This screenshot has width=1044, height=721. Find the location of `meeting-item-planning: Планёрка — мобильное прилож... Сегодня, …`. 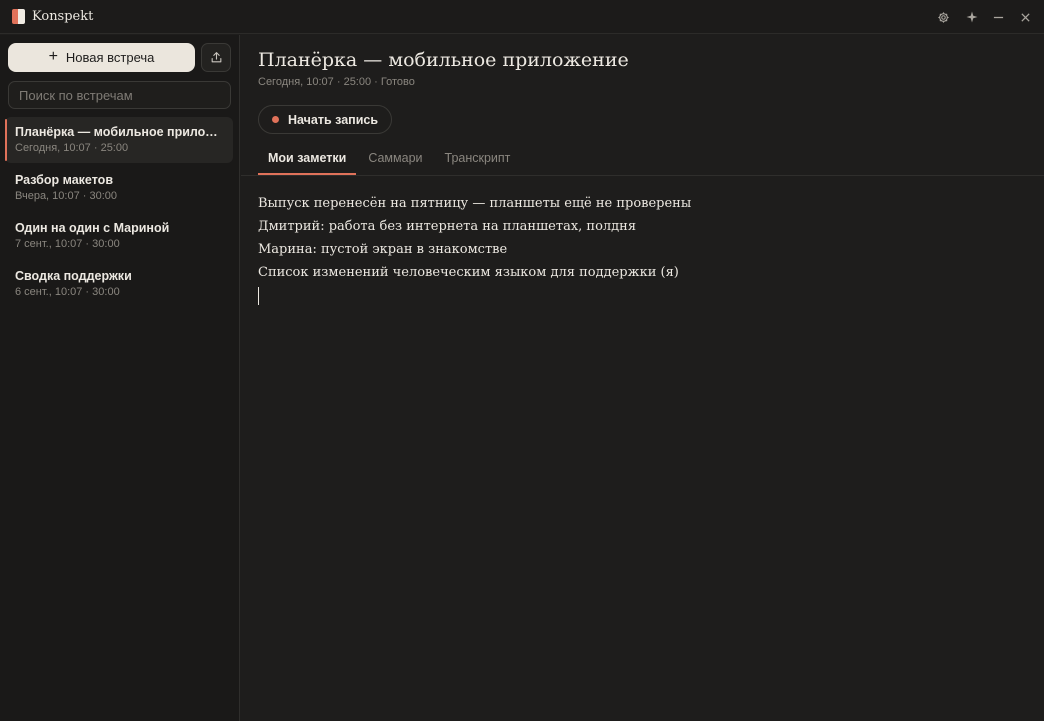

meeting-item-planning: Планёрка — мобильное прилож... Сегодня, … is located at coordinates (119, 140).